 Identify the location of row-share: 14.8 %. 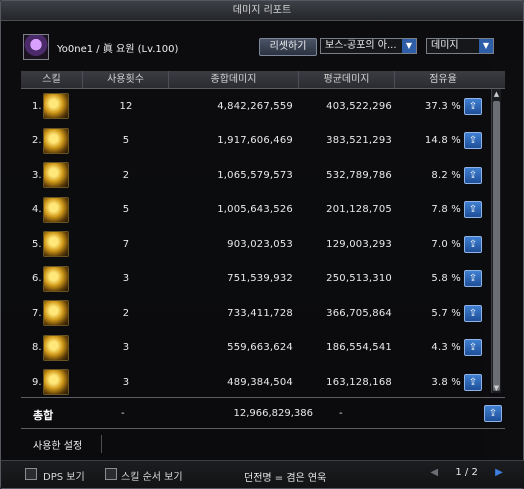
(442, 141).